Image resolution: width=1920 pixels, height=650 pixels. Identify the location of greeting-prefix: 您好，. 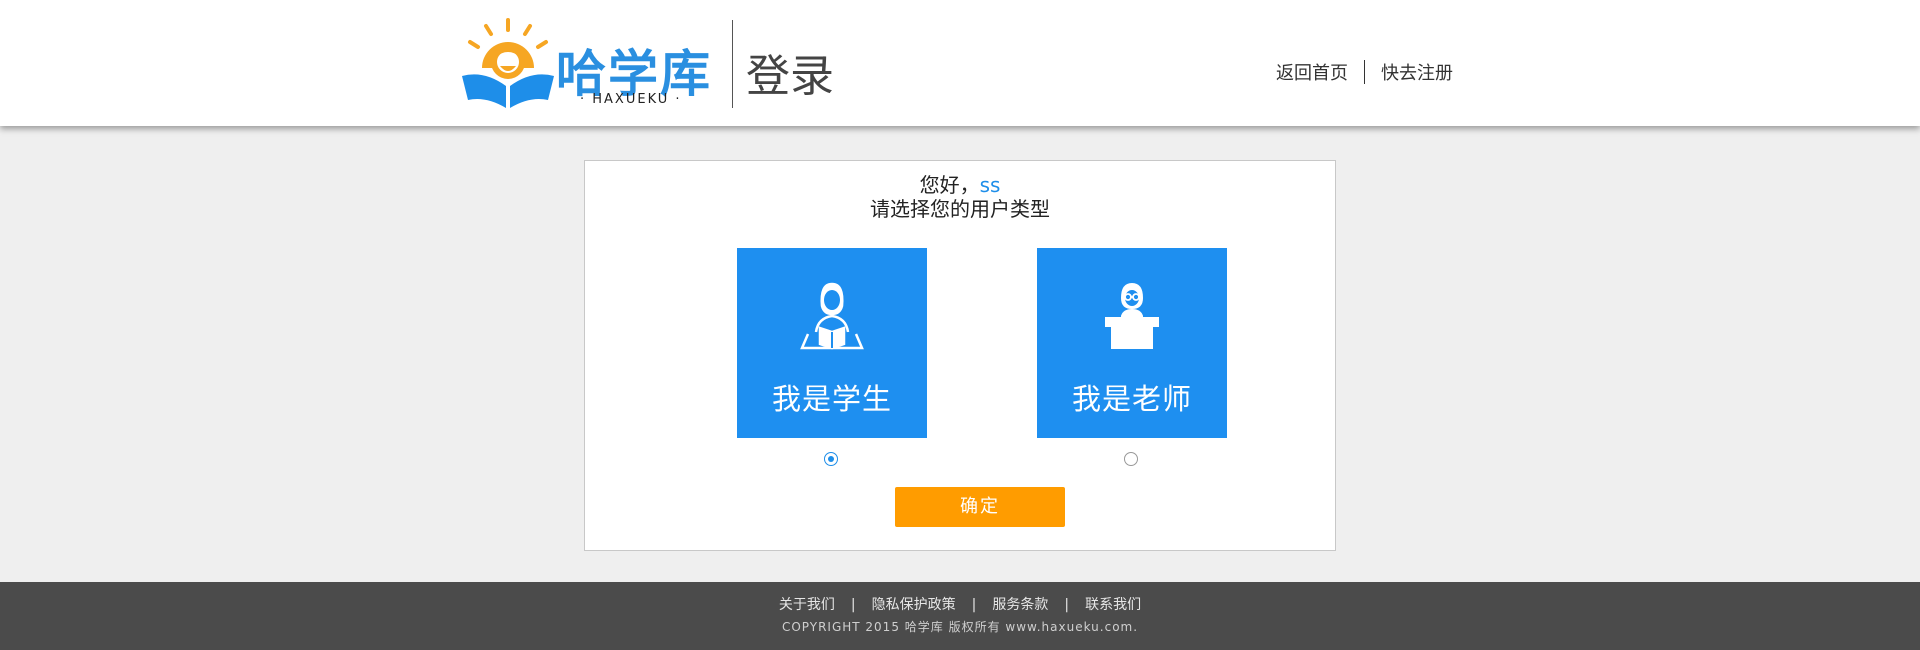
(949, 185).